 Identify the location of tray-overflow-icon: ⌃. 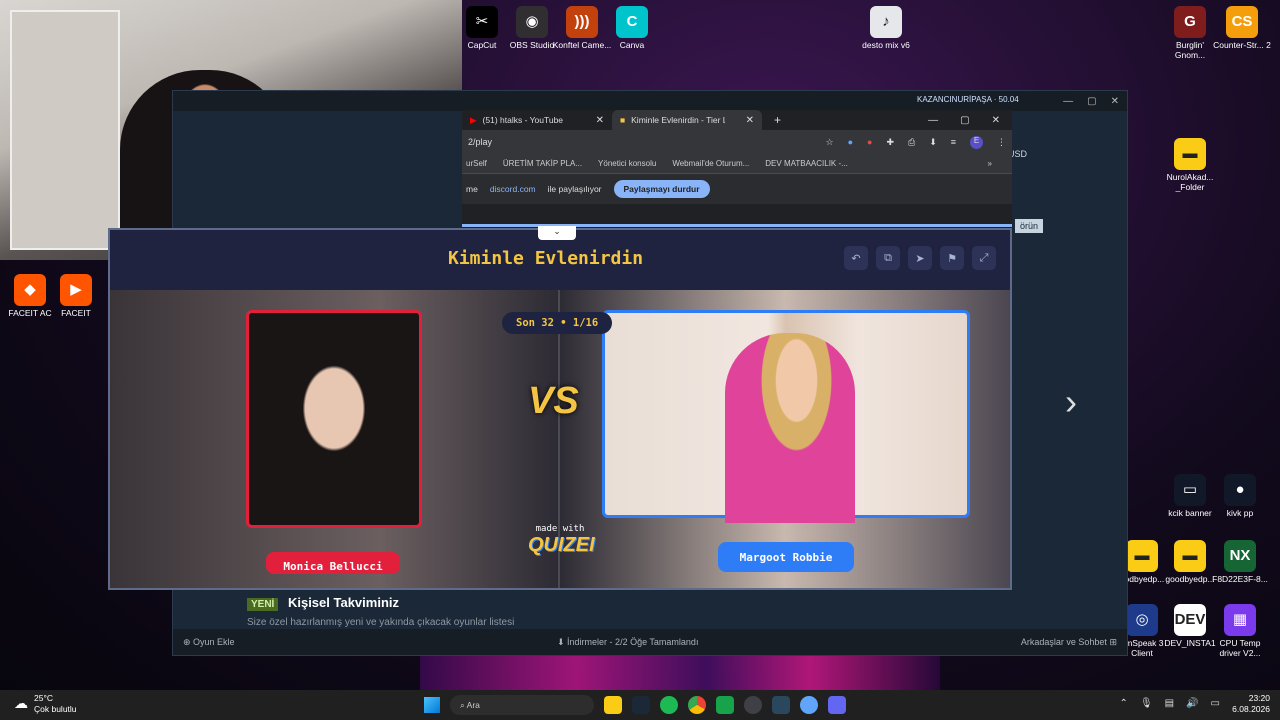
(1124, 703).